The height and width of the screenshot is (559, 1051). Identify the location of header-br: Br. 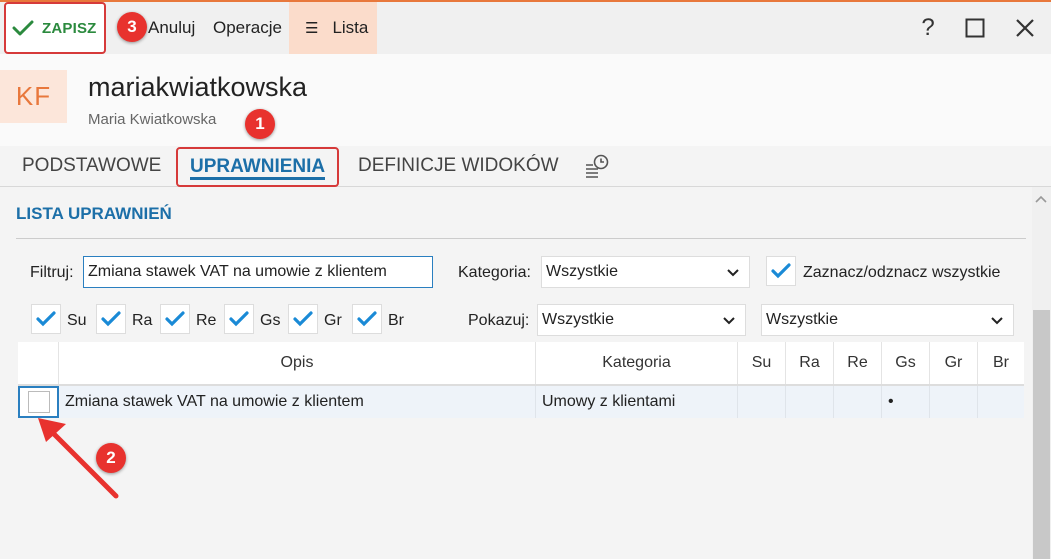
(1001, 363).